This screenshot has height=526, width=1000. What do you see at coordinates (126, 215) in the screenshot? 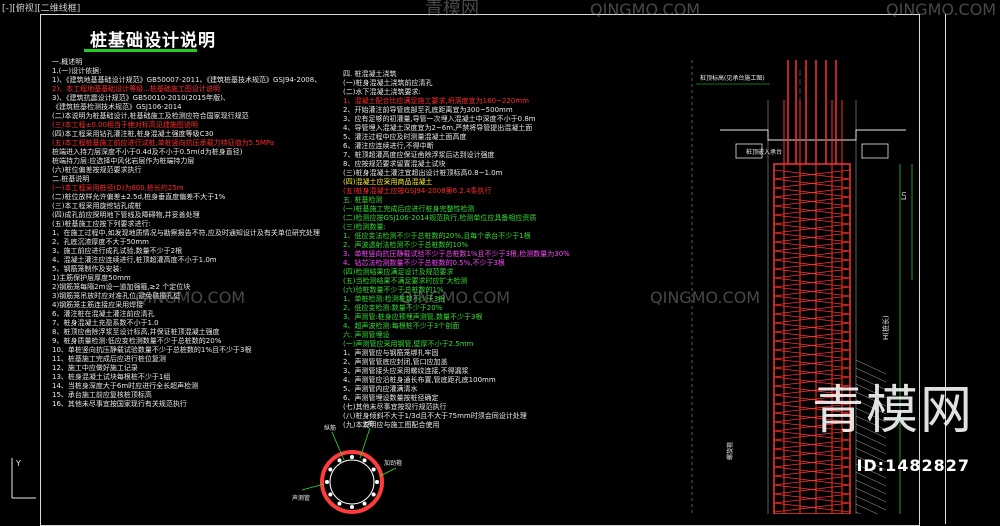
I see `note-line: (四)成孔前应探明地下管线及障碍物,并妥善处理` at bounding box center [126, 215].